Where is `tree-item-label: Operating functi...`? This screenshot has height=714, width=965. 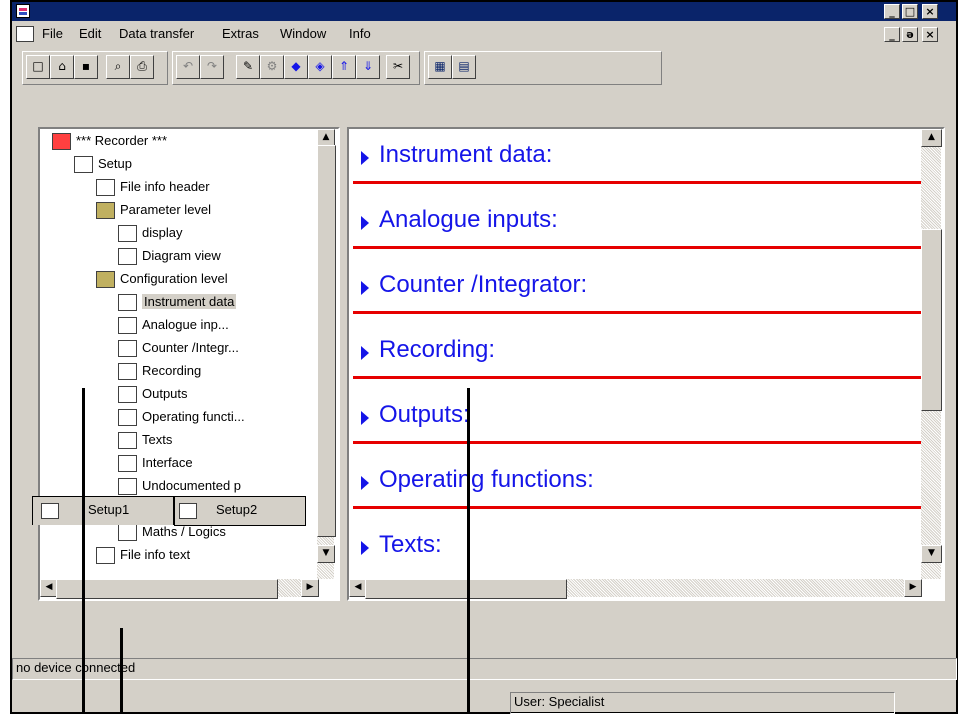 tree-item-label: Operating functi... is located at coordinates (193, 416).